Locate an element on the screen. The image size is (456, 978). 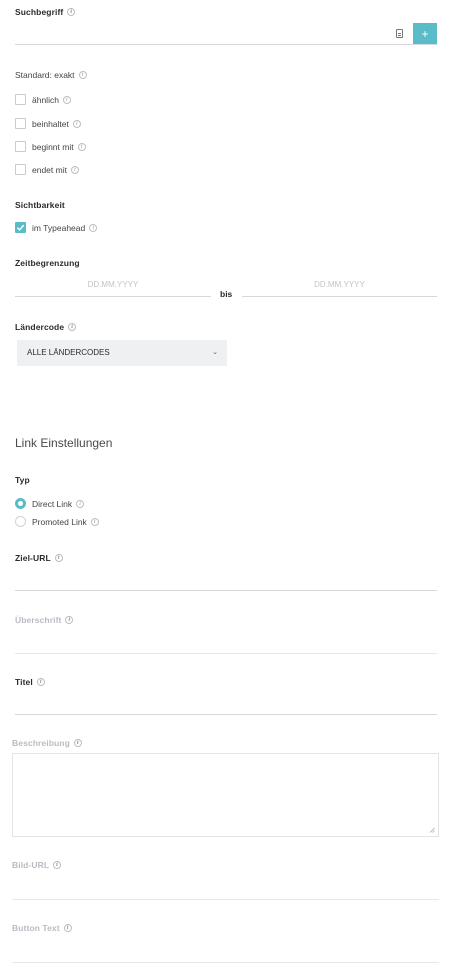
search-input-underline is located at coordinates (226, 44).